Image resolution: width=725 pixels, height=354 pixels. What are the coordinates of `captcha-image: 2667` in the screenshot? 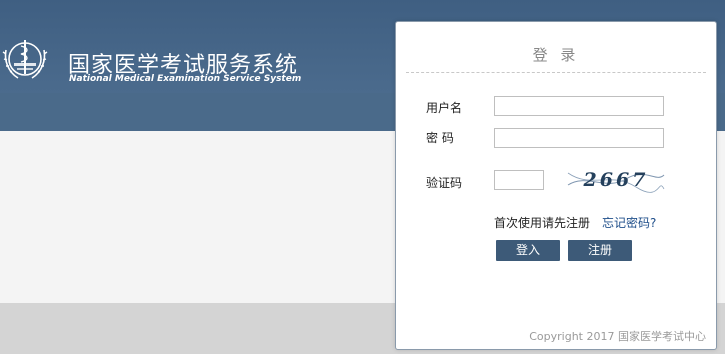 It's located at (616, 180).